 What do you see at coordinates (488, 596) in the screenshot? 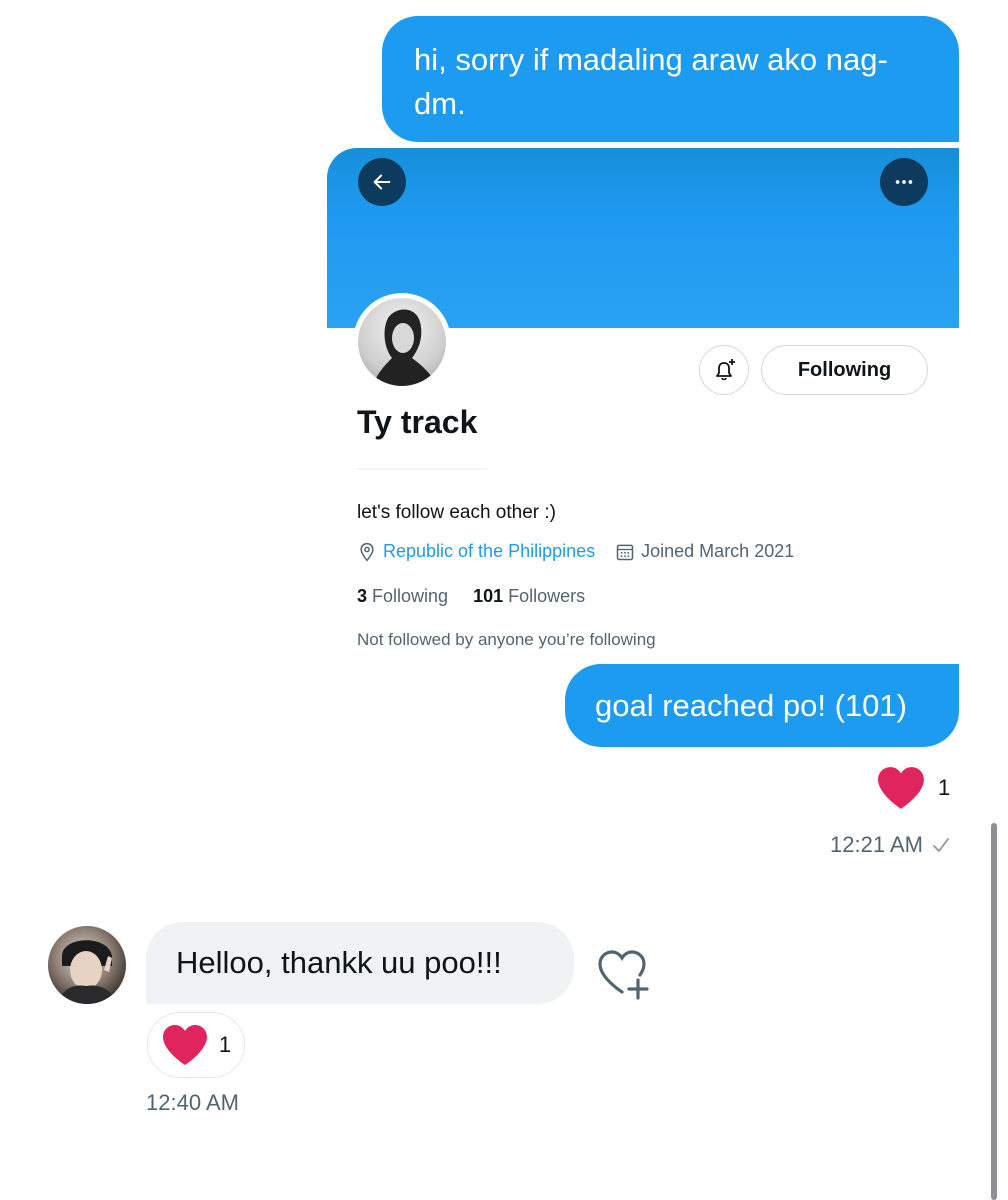
I see `followers-count: 101` at bounding box center [488, 596].